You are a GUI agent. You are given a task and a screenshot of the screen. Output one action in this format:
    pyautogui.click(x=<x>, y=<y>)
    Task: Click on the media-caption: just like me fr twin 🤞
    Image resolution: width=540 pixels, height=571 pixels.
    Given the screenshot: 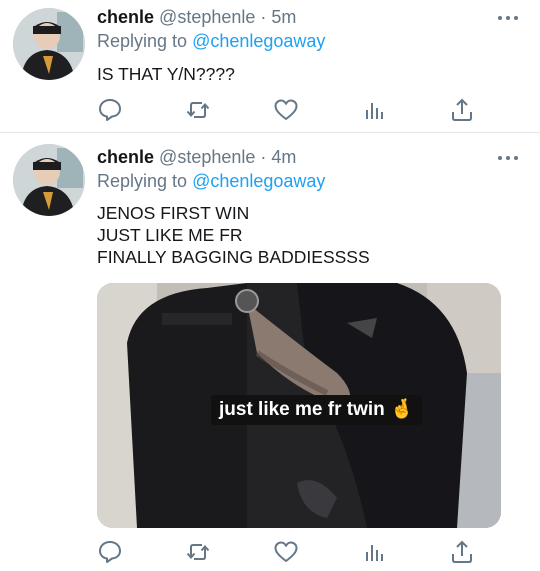 What is the action you would take?
    pyautogui.click(x=316, y=410)
    